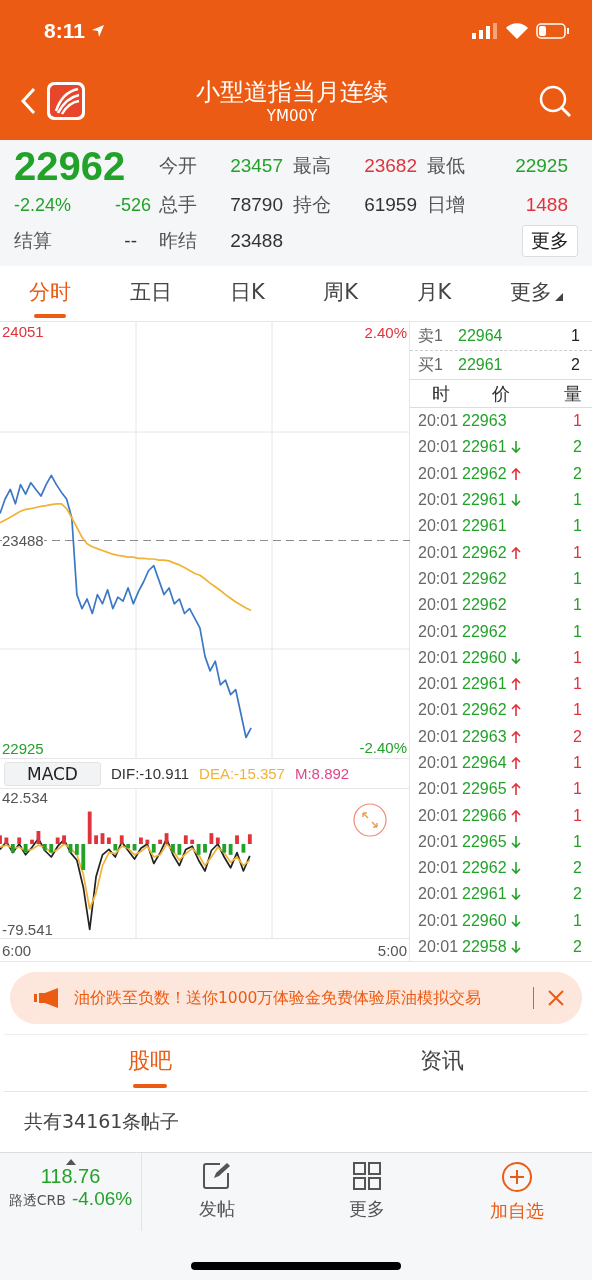  I want to click on order-side: 卖1, so click(431, 335).